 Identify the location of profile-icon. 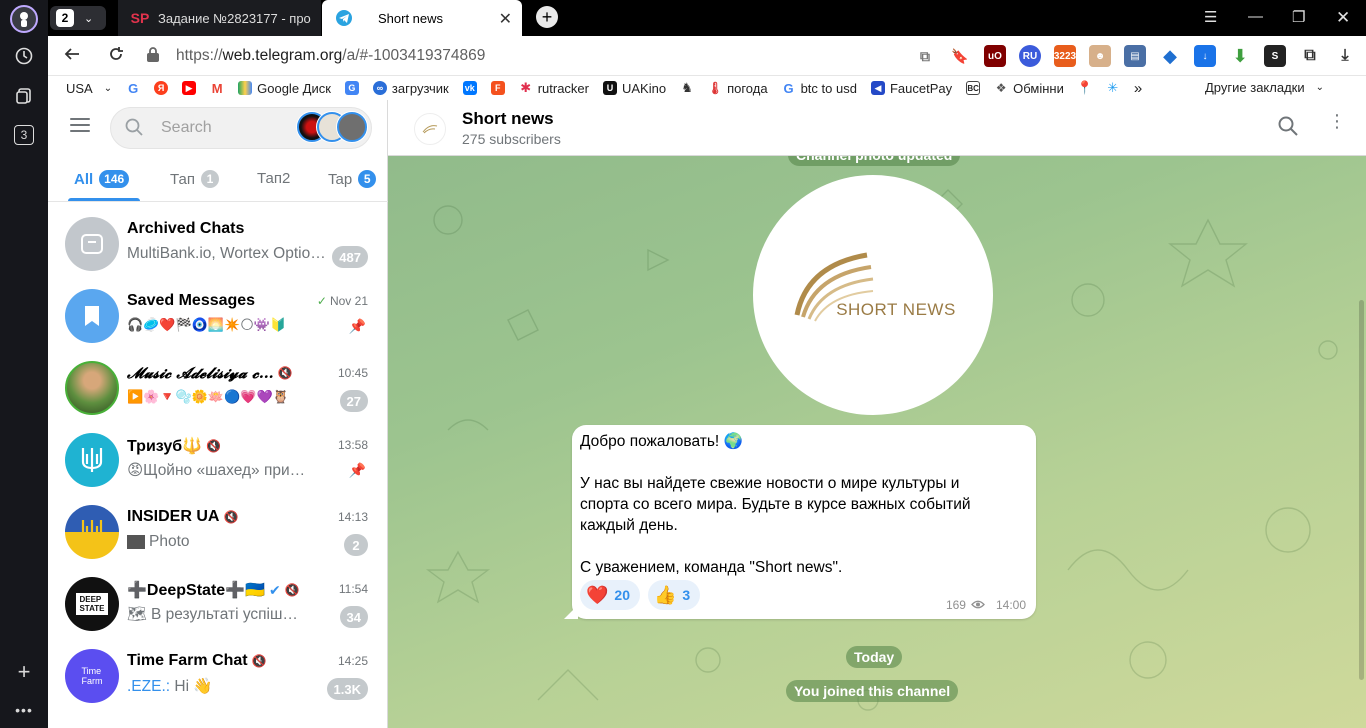
(24, 19).